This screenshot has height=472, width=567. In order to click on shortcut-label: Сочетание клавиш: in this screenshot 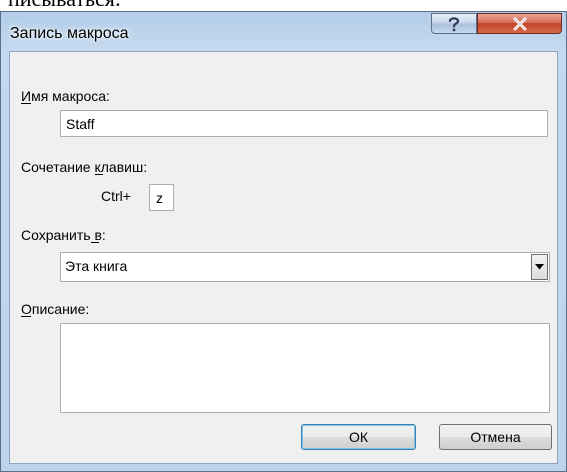, I will do `click(84, 167)`.